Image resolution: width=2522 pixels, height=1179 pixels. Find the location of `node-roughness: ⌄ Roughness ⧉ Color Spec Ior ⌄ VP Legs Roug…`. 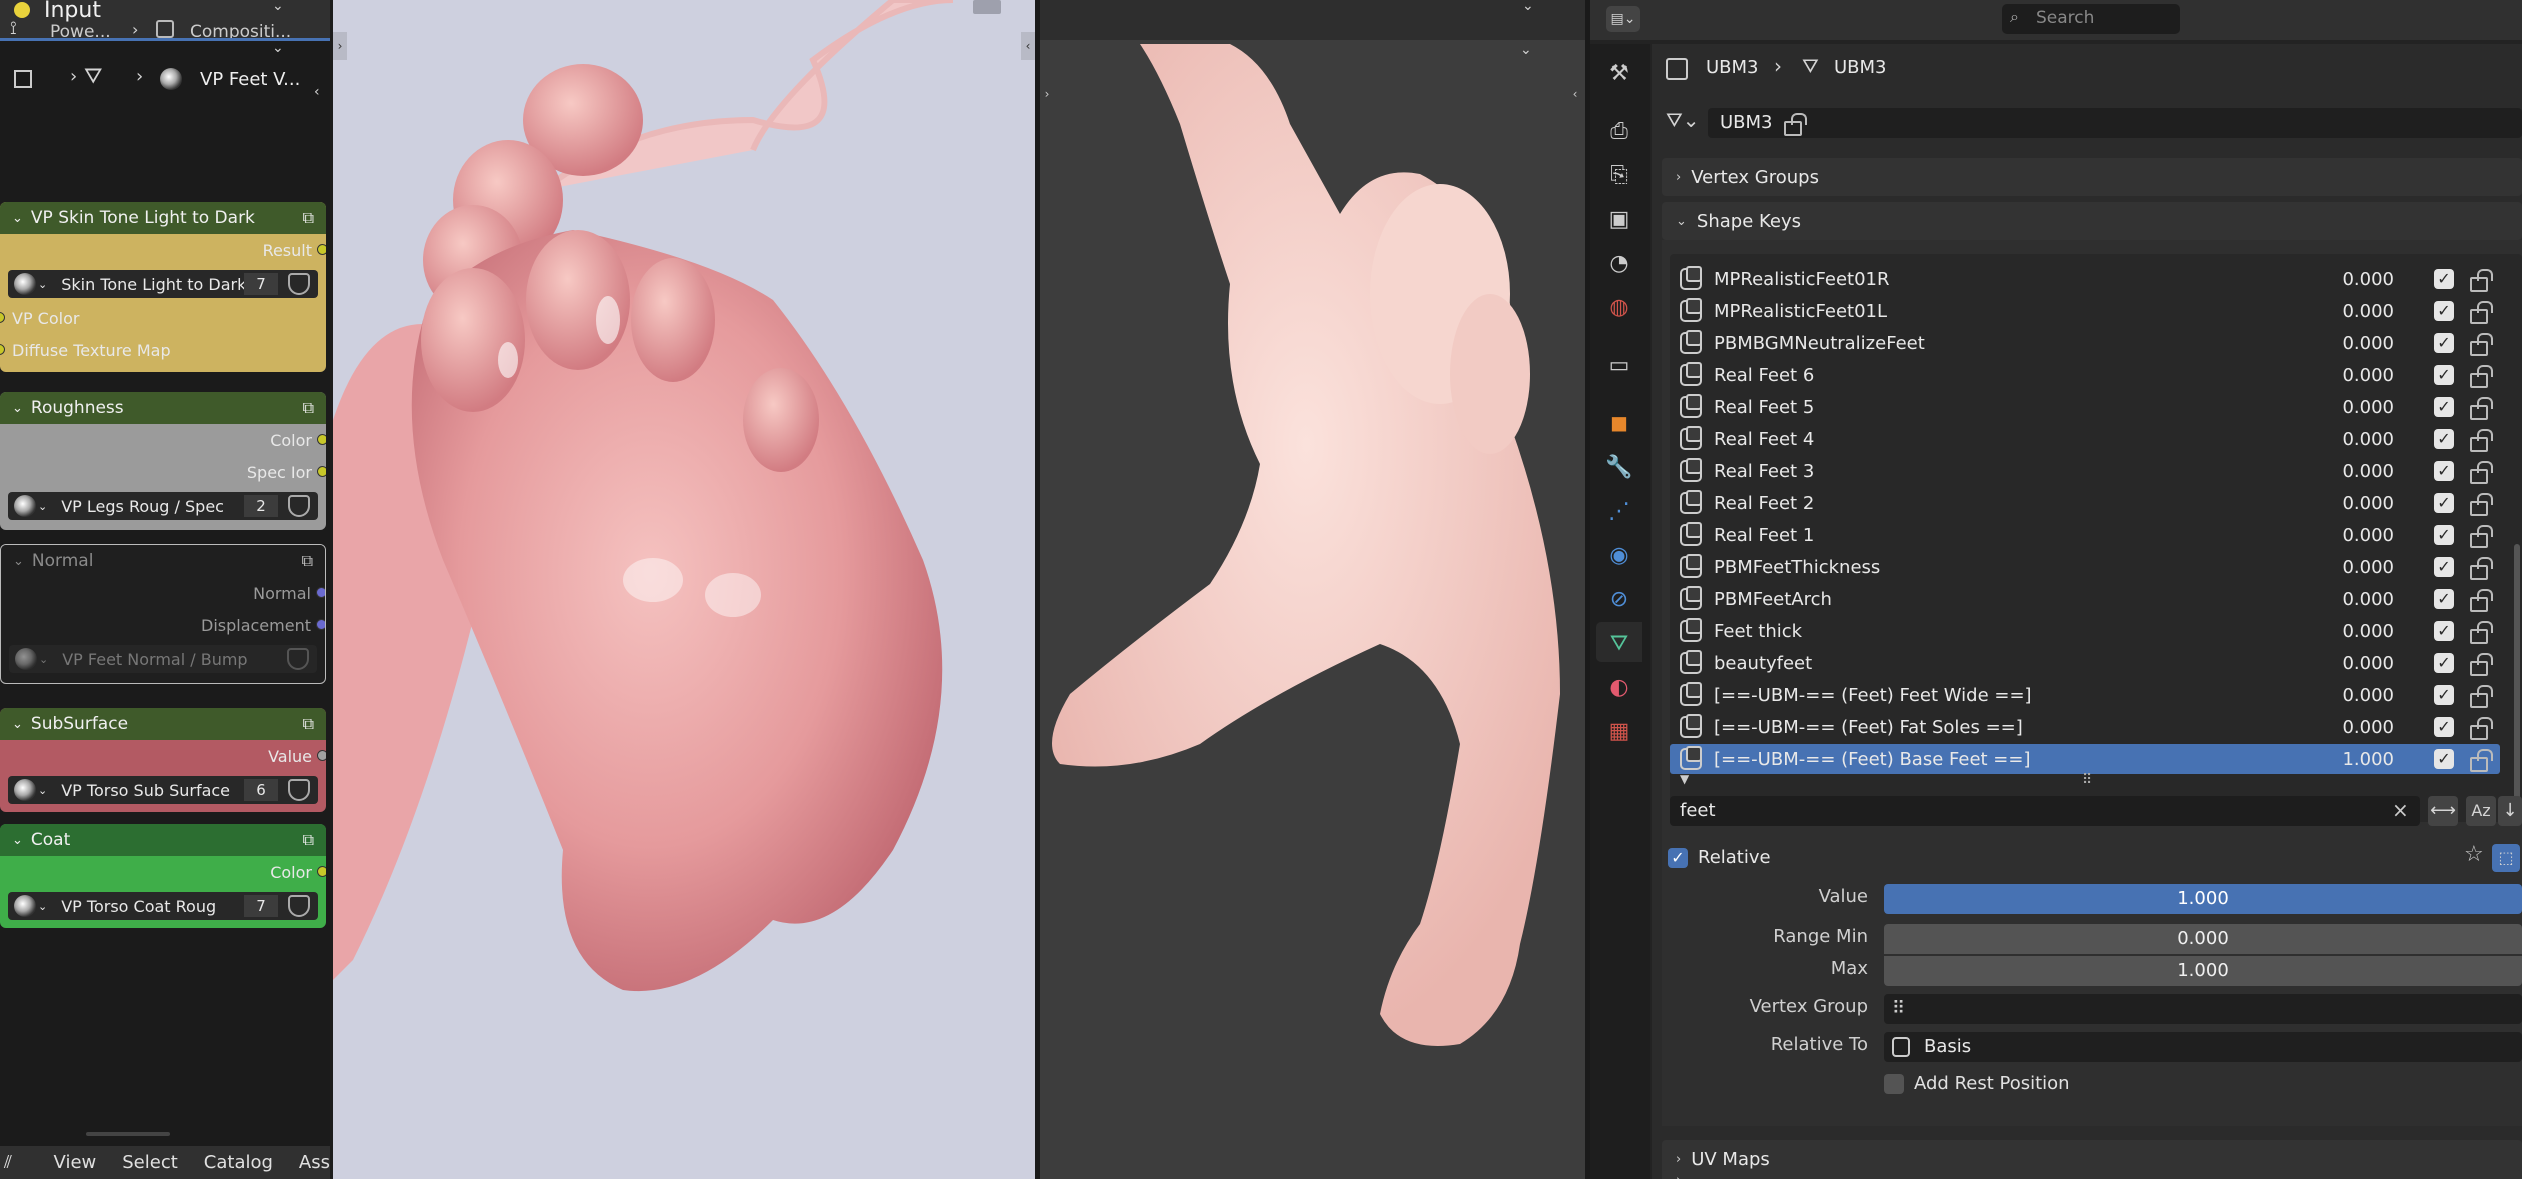

node-roughness: ⌄ Roughness ⧉ Color Spec Ior ⌄ VP Legs Roug… is located at coordinates (163, 461).